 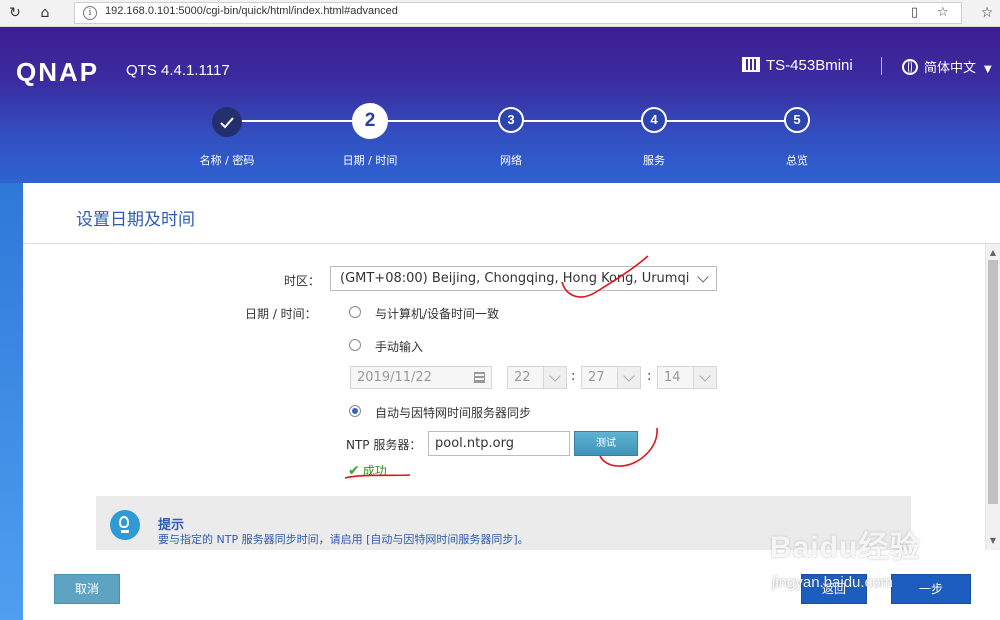 What do you see at coordinates (355, 411) in the screenshot?
I see `radio-ntp-sync` at bounding box center [355, 411].